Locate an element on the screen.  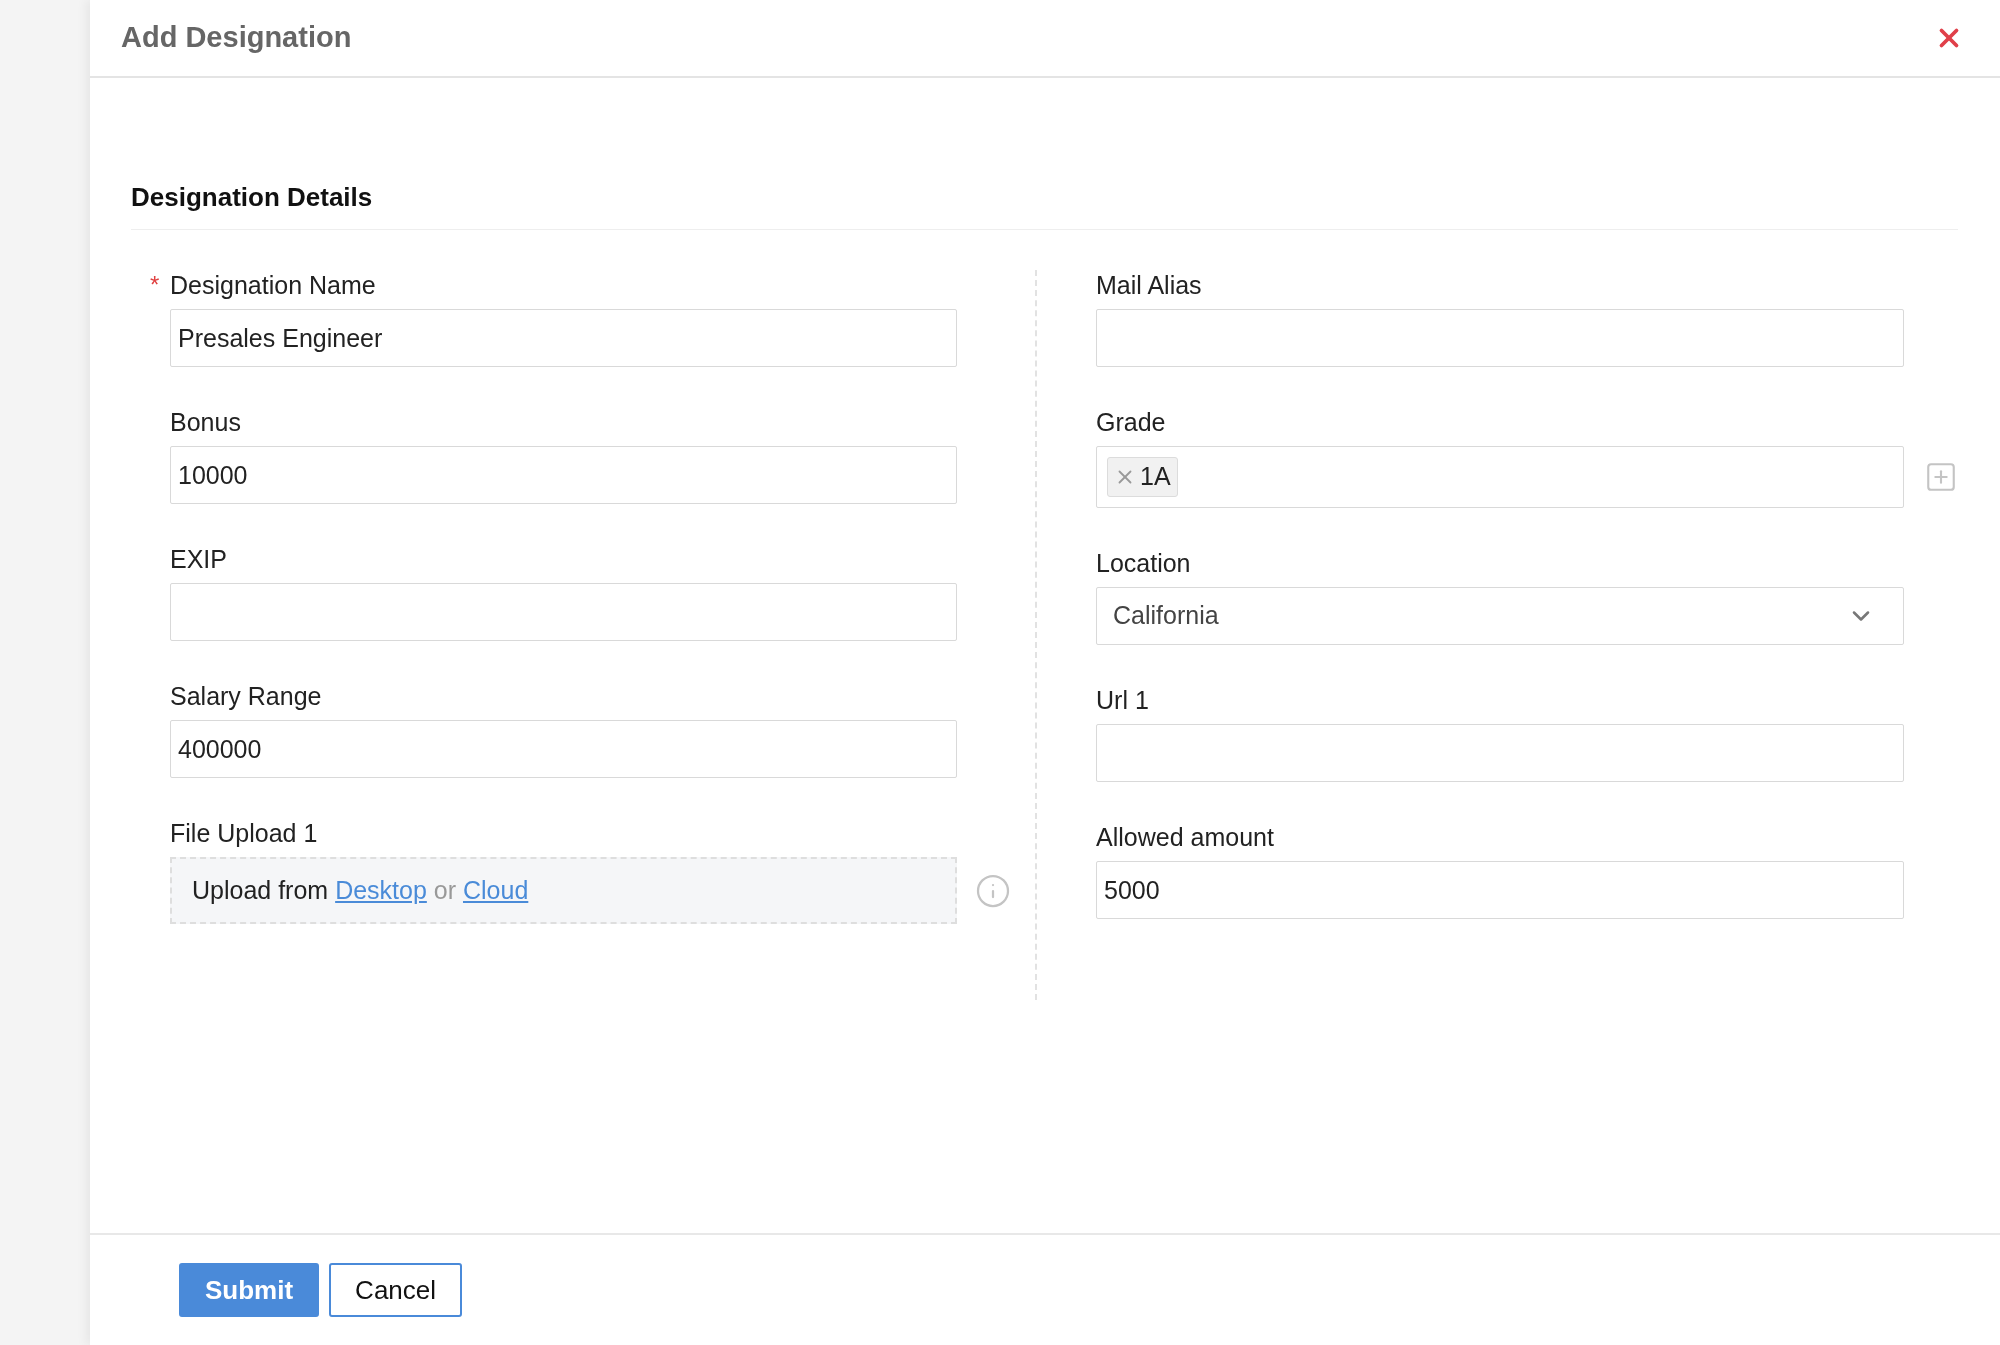
text-field: Presales Engineer is located at coordinates (563, 338).